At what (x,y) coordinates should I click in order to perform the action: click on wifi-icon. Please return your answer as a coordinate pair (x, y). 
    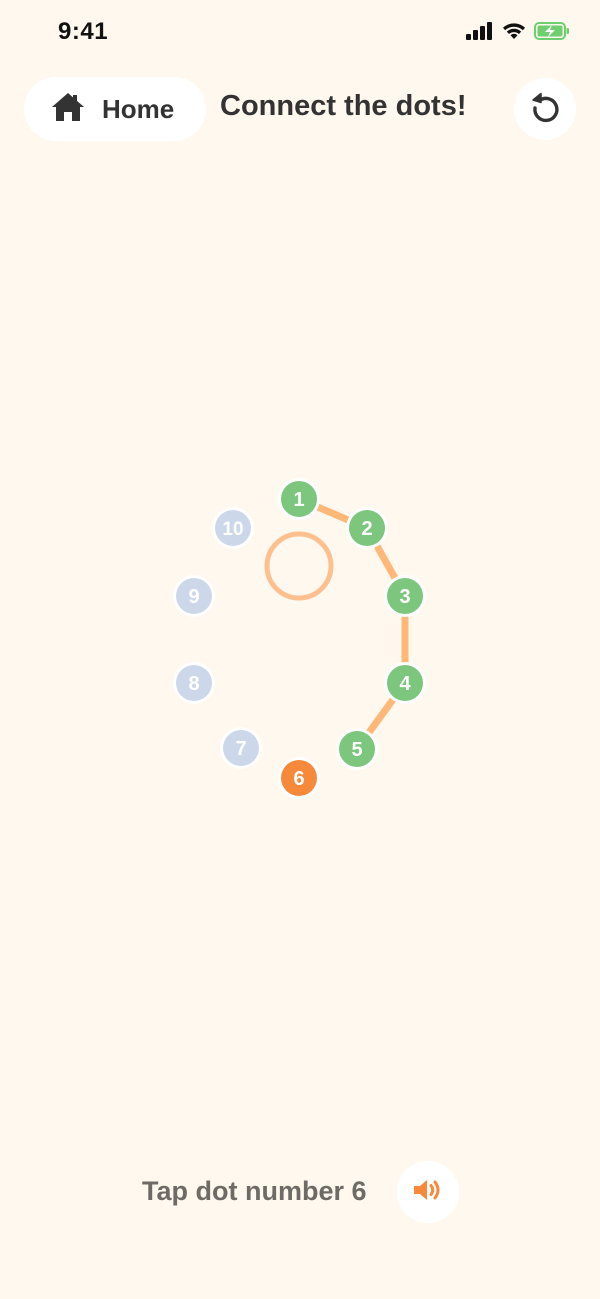
    Looking at the image, I should click on (514, 33).